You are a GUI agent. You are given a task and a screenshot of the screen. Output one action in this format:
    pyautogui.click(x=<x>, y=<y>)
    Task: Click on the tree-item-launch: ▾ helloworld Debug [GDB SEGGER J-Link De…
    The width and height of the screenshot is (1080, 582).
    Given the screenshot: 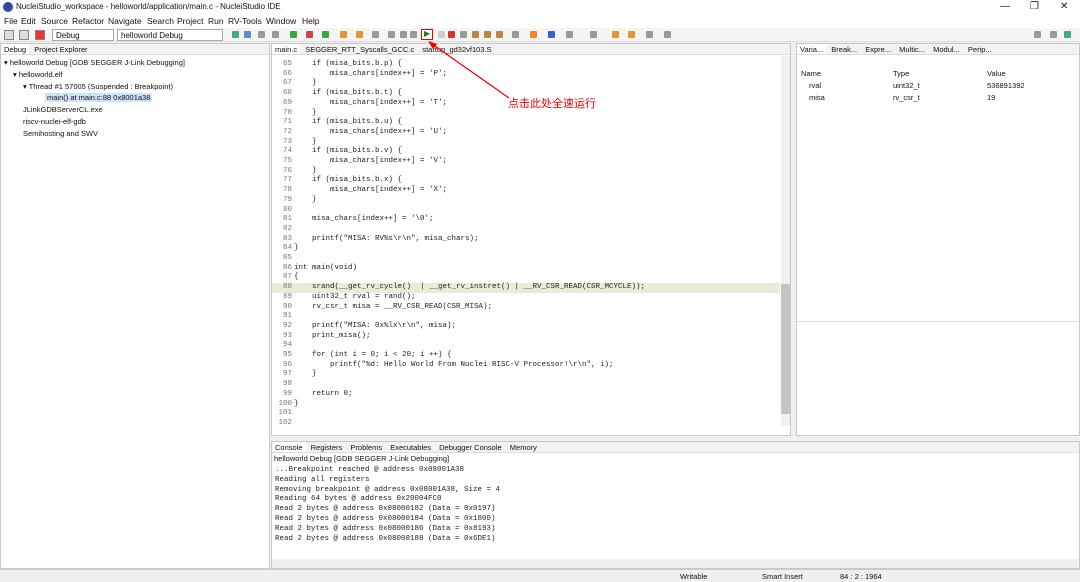 What is the action you would take?
    pyautogui.click(x=94, y=62)
    